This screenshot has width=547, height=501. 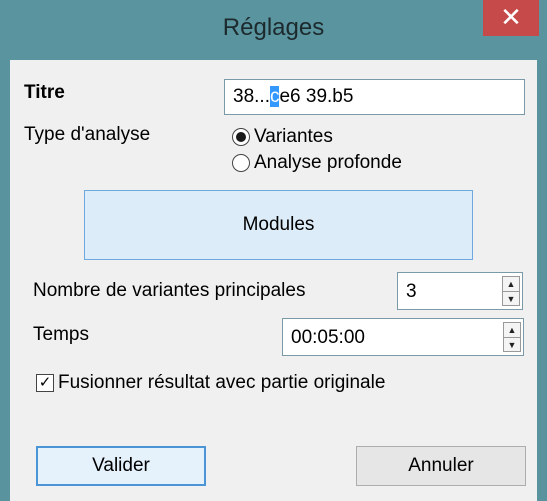 I want to click on merge-label: Fusionner résultat avec partie originale, so click(x=222, y=382).